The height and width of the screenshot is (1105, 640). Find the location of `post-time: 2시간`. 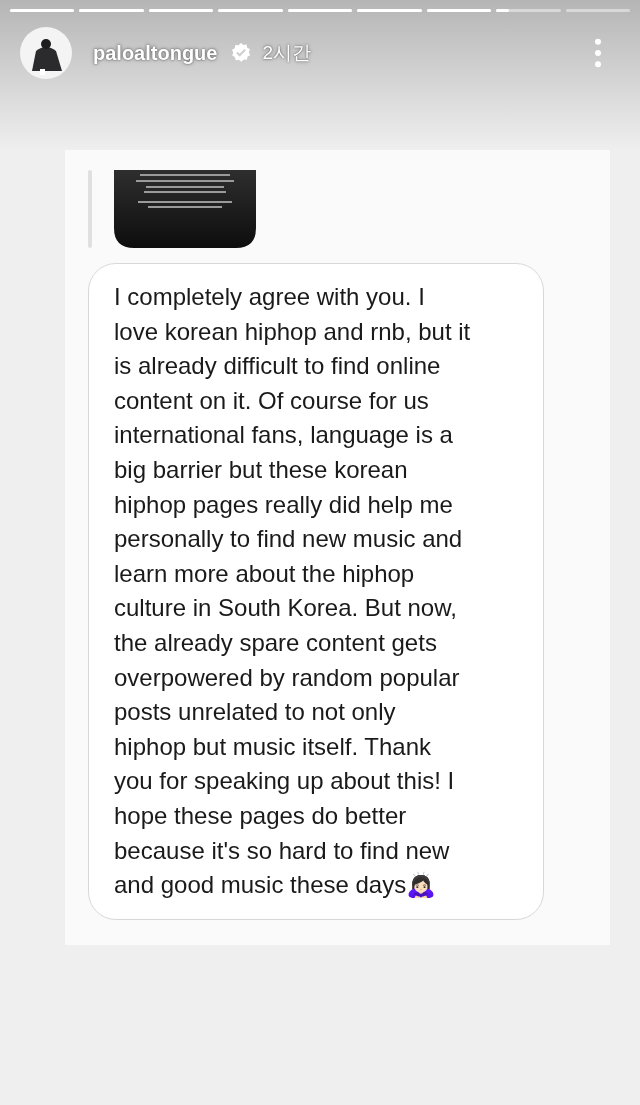

post-time: 2시간 is located at coordinates (287, 53).